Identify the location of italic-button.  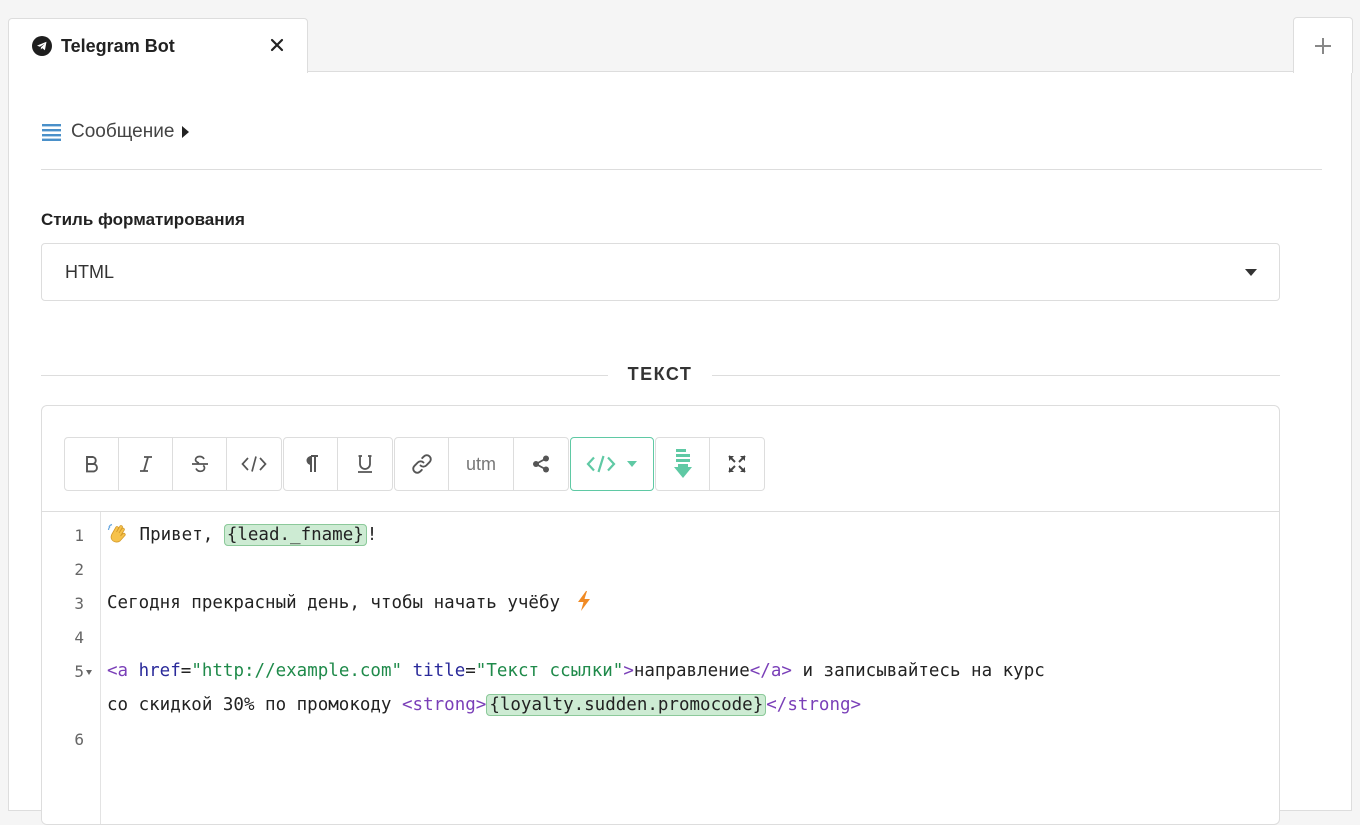
(146, 464).